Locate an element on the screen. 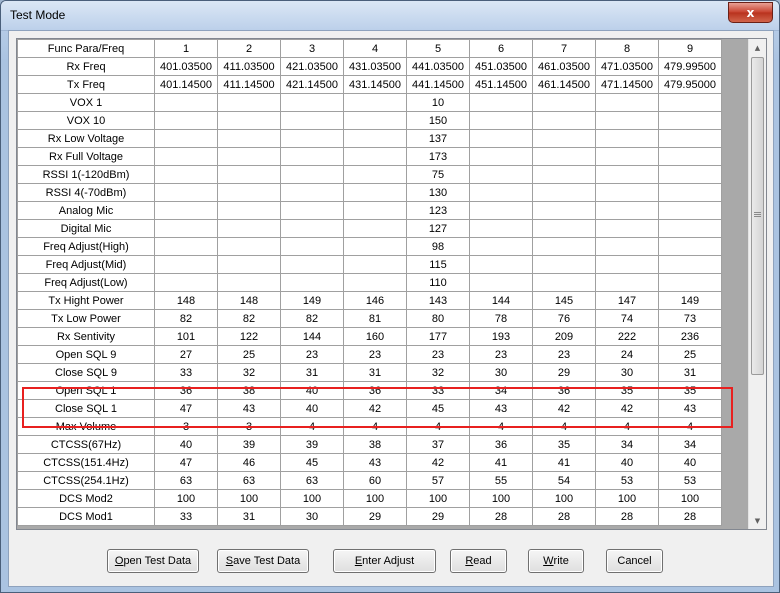 This screenshot has height=593, width=780. grid-cell: 80 is located at coordinates (438, 318).